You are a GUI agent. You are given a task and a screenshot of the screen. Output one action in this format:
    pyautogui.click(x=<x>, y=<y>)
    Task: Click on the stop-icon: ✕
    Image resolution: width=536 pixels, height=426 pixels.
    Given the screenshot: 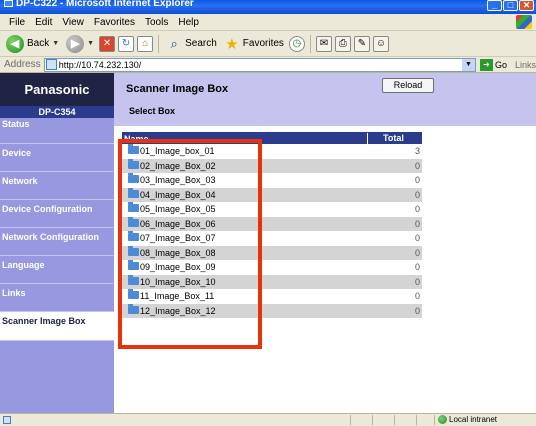 What is the action you would take?
    pyautogui.click(x=107, y=43)
    